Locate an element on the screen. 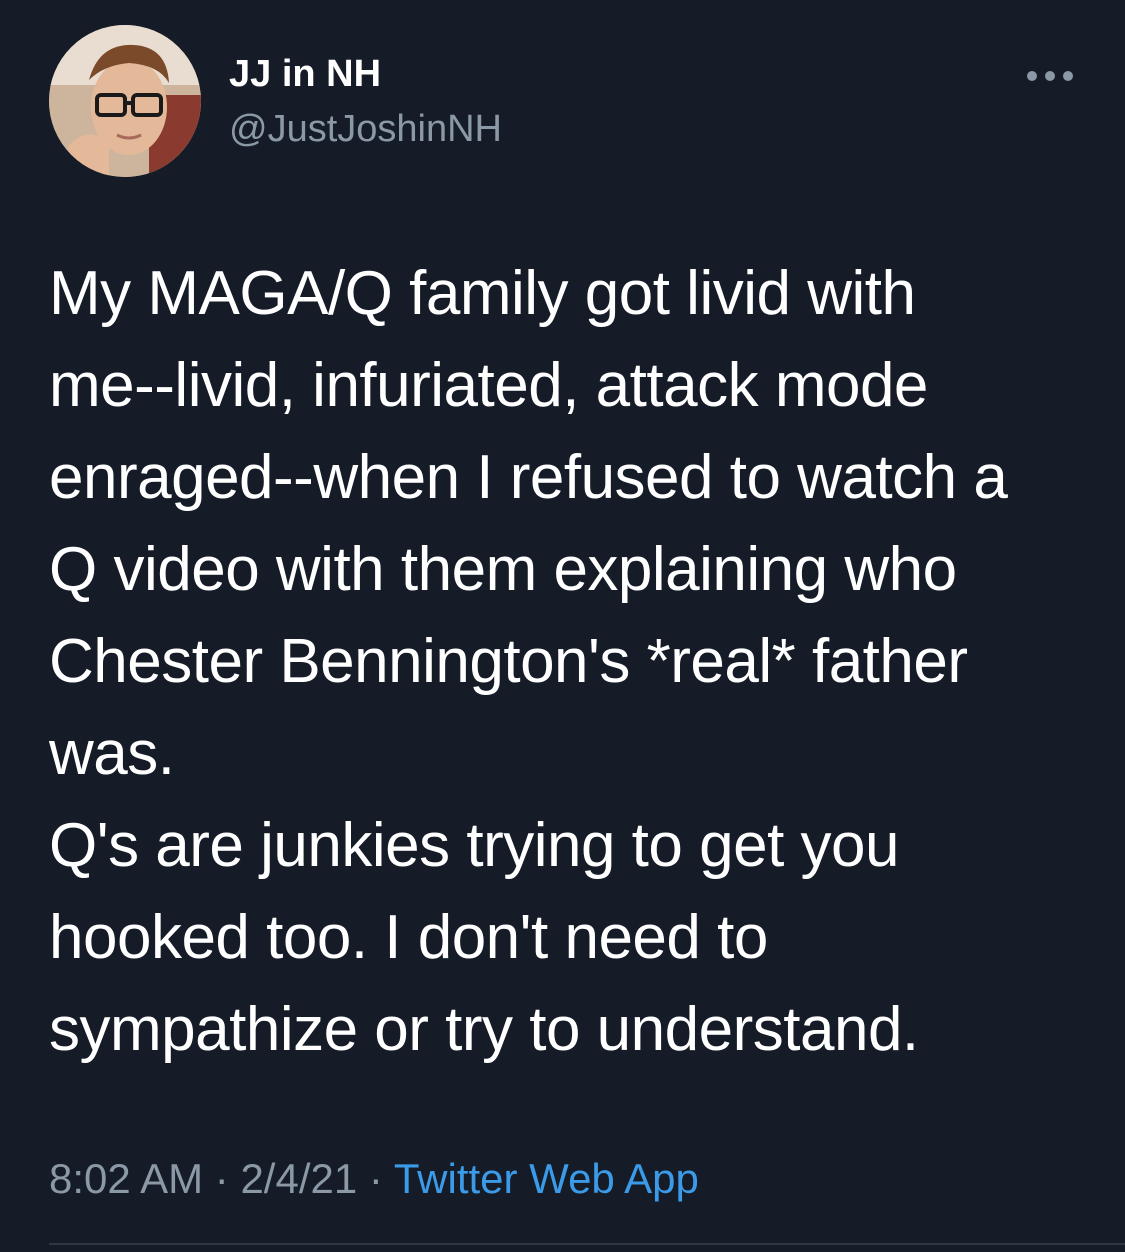 The height and width of the screenshot is (1252, 1125). author-display-name: JJ in NH is located at coordinates (305, 74).